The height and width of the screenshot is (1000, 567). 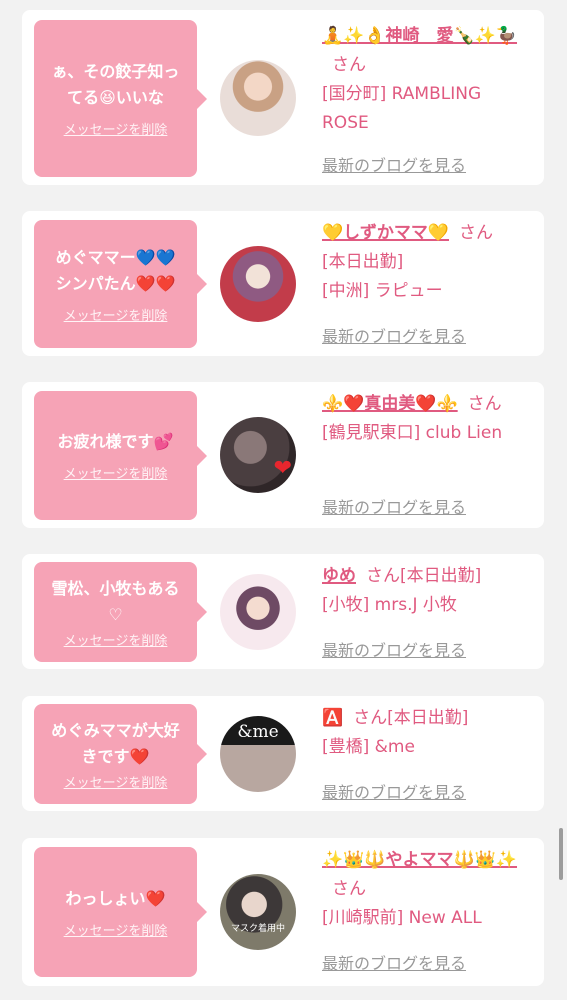 What do you see at coordinates (115, 744) in the screenshot?
I see `message-text: めぐみママが大好 きです❤️` at bounding box center [115, 744].